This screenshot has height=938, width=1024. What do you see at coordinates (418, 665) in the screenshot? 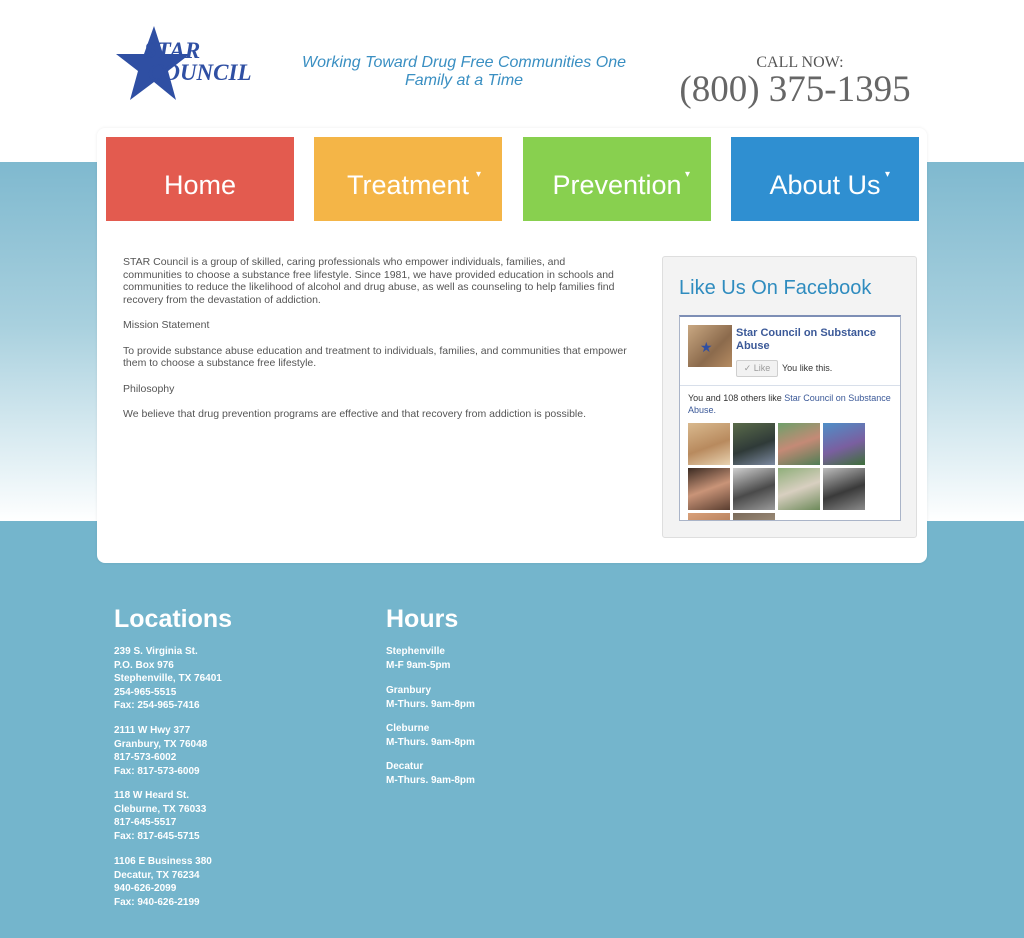
I see `hours-time: M-F 9am-5pm` at bounding box center [418, 665].